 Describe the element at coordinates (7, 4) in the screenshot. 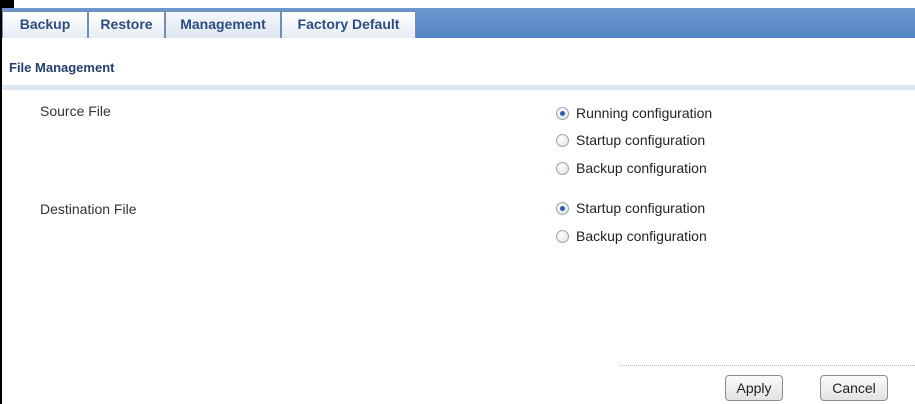

I see `caption-fragment` at that location.